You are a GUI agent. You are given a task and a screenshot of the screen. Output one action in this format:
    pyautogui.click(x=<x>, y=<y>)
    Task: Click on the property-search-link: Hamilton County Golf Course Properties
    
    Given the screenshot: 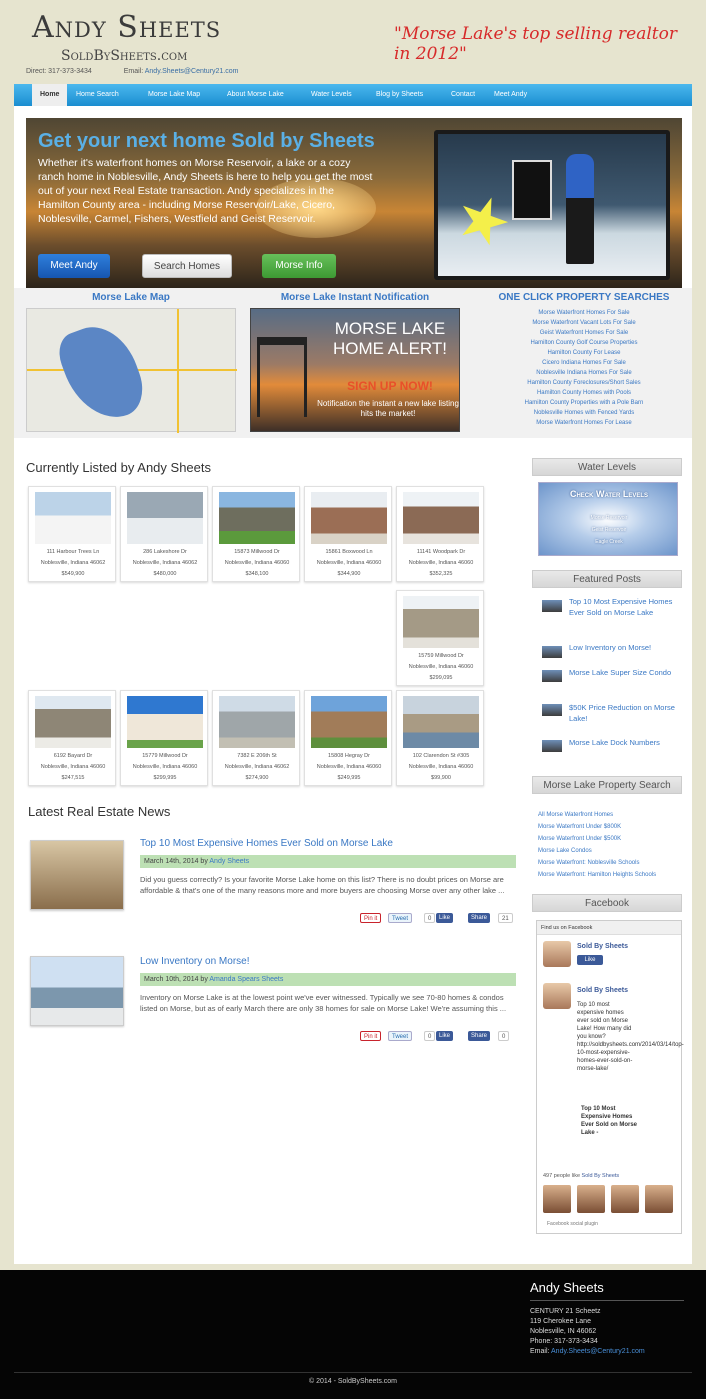 What is the action you would take?
    pyautogui.click(x=584, y=343)
    